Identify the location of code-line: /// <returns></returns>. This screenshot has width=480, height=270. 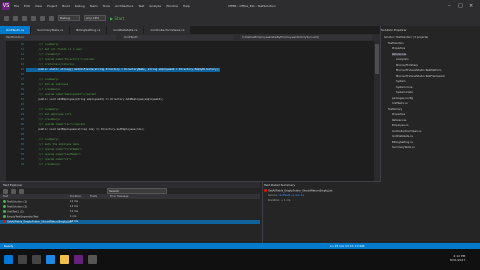
(50, 65).